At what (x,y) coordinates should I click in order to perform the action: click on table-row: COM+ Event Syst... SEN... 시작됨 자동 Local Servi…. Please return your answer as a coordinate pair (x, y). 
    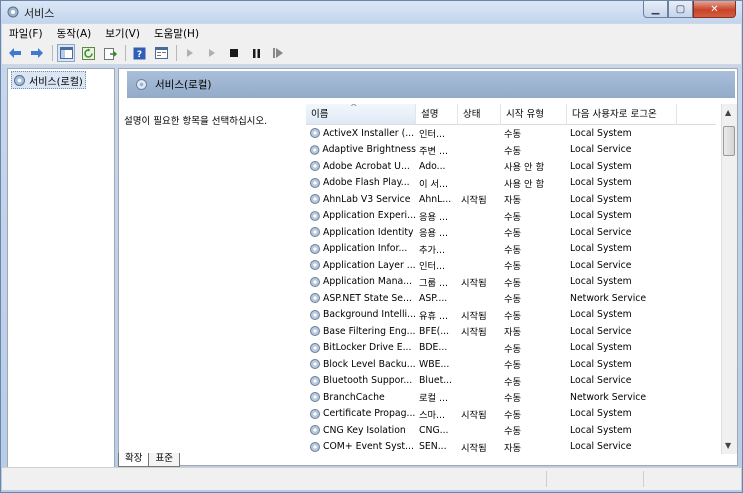
    Looking at the image, I should click on (511, 447).